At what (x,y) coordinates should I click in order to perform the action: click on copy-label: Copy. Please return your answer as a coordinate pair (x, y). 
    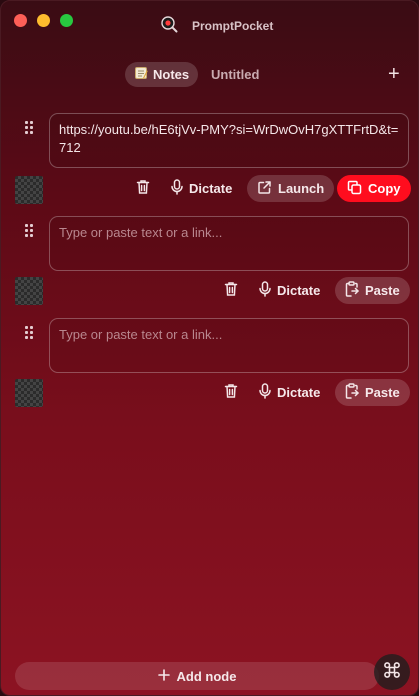
    Looking at the image, I should click on (384, 188).